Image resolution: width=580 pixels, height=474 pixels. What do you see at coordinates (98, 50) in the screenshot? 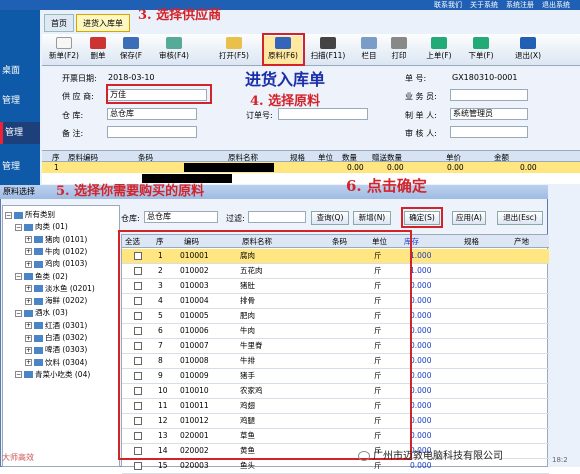
I see `delete-button: 删单` at bounding box center [98, 50].